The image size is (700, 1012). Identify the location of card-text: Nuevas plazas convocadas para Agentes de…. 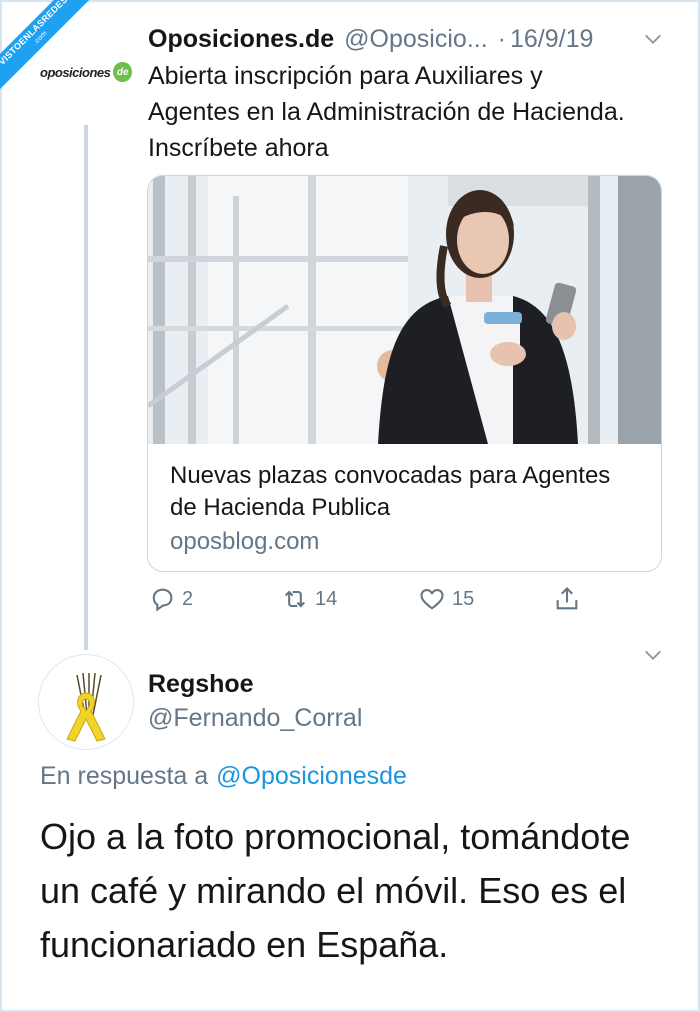
(405, 509).